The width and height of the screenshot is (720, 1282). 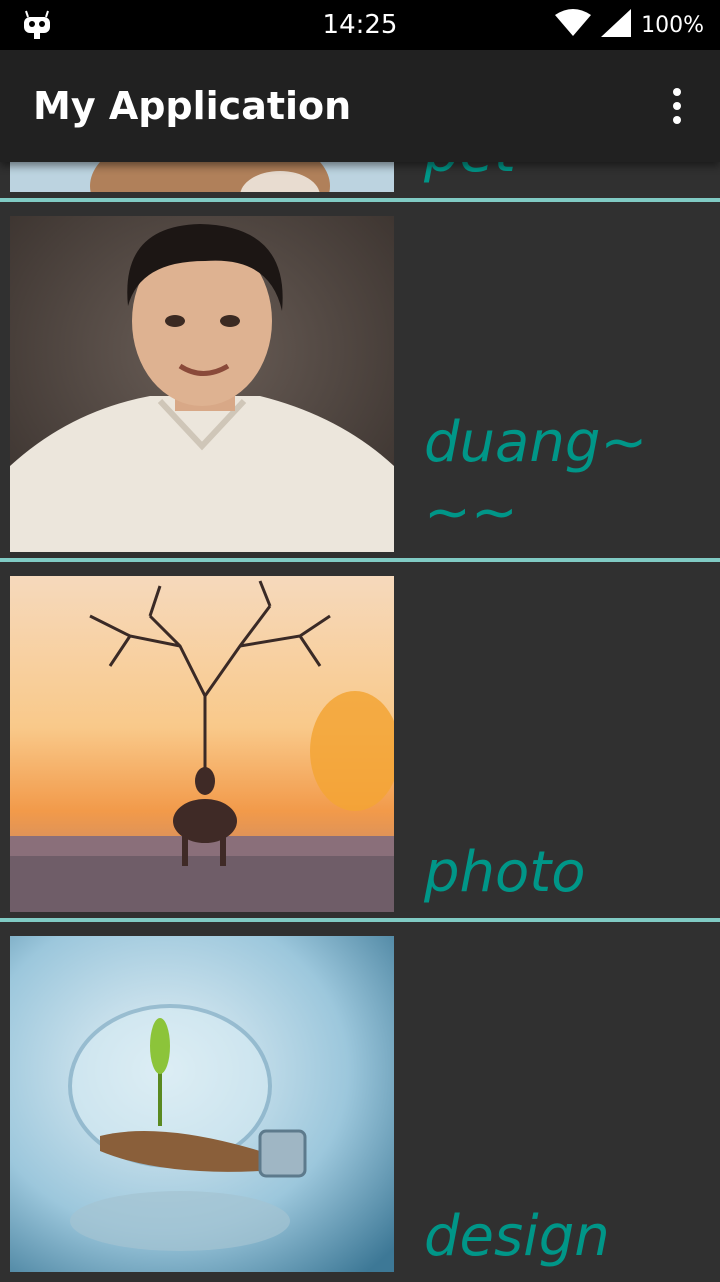 I want to click on status-bar: 14:25 100%, so click(x=360, y=25).